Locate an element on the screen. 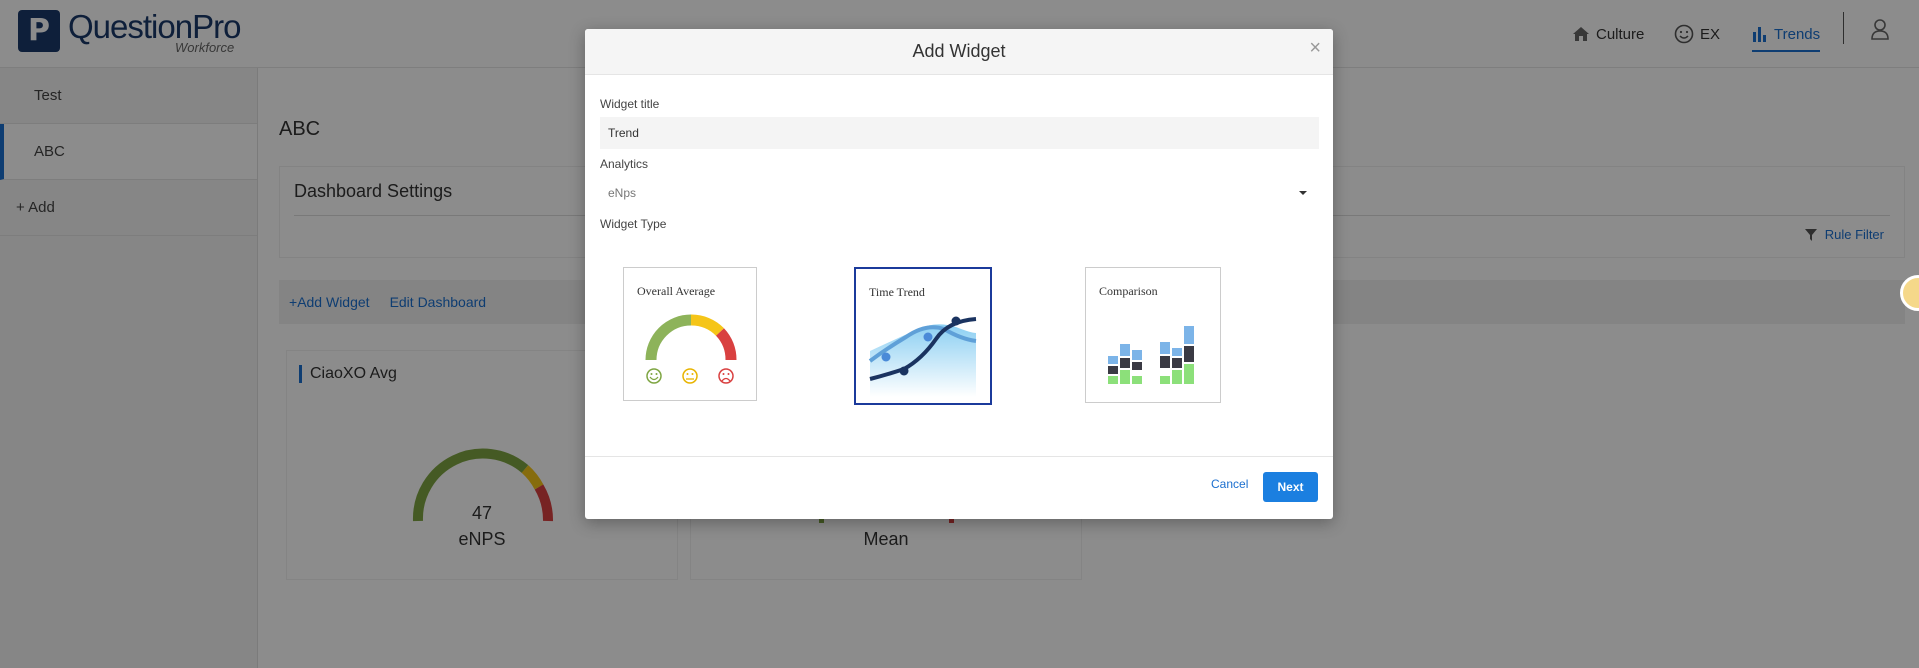 The height and width of the screenshot is (668, 1919). modal-title: Add Widget is located at coordinates (959, 51).